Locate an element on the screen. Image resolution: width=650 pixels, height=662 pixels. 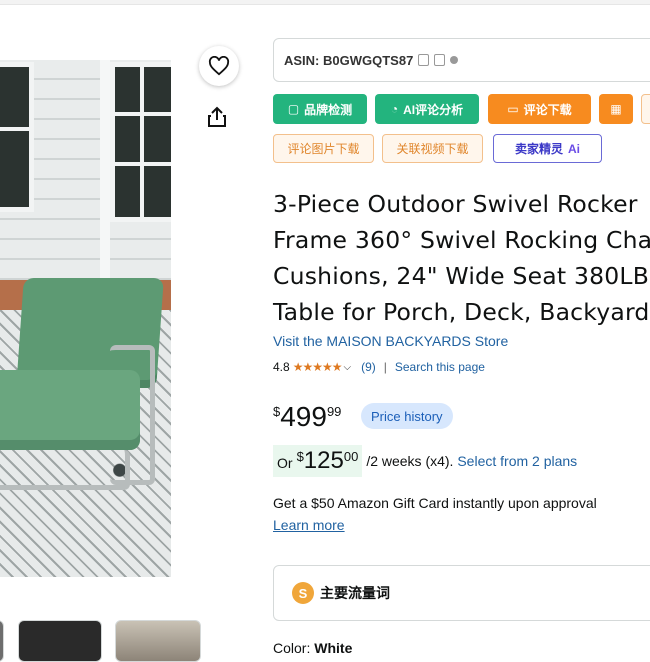
related-videos-label: 关联视频下载 is located at coordinates (432, 149).